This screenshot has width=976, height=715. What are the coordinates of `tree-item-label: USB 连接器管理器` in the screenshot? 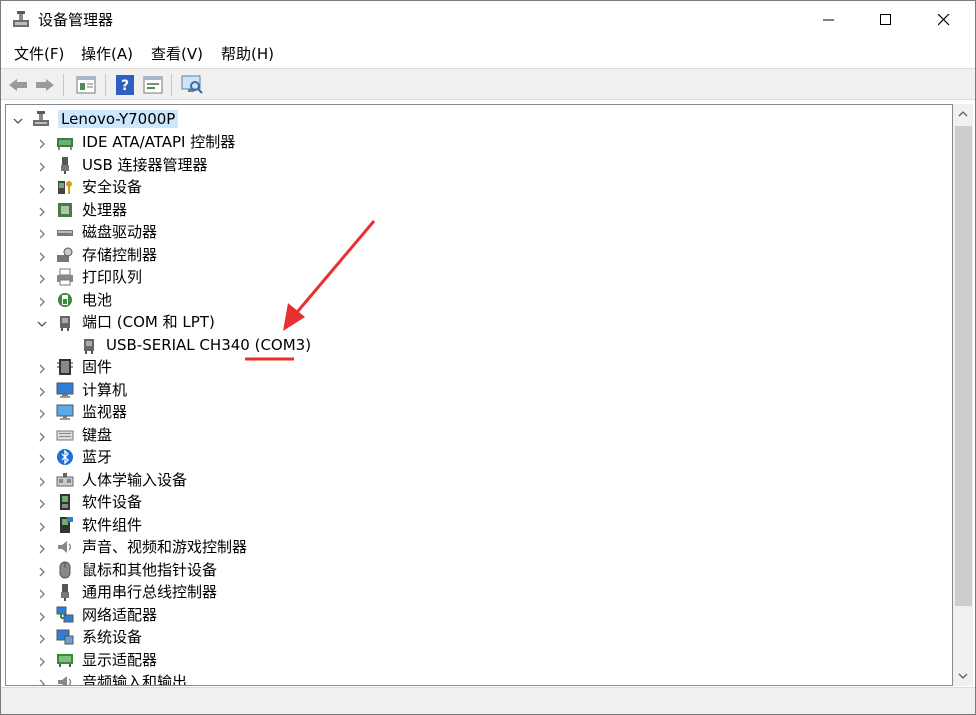 It's located at (145, 164).